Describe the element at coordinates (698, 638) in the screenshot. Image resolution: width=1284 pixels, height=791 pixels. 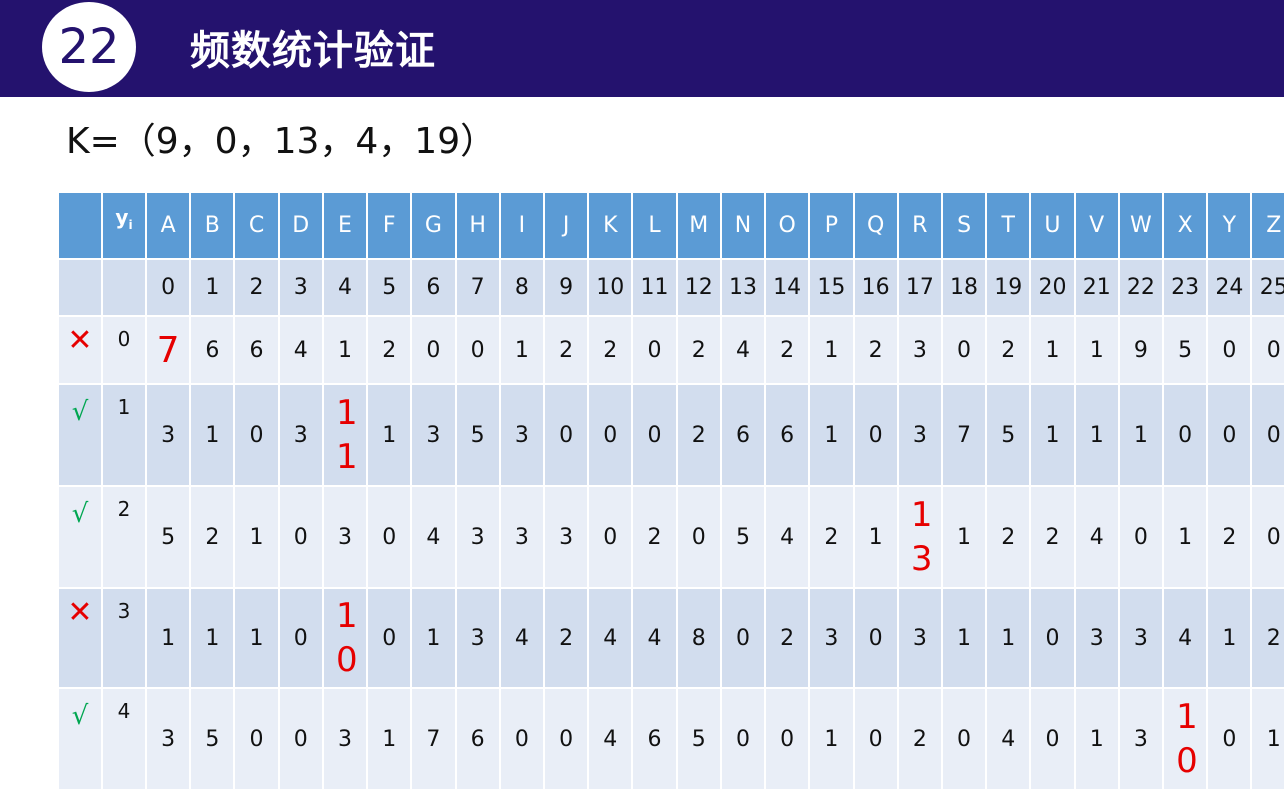
I see `count-cell: 8` at that location.